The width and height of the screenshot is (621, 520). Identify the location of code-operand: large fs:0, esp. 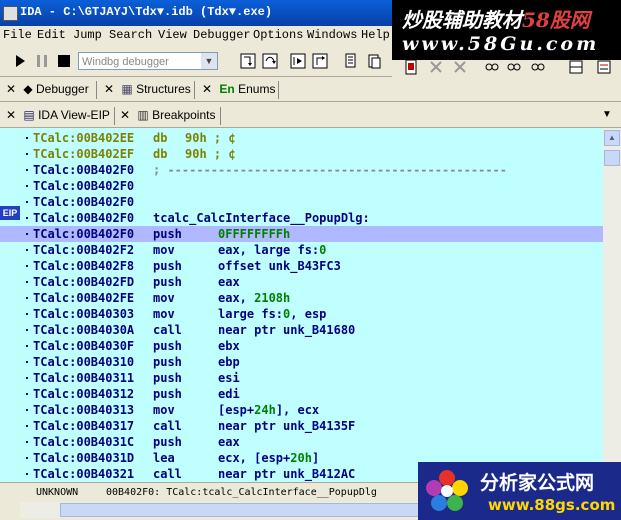
(272, 314).